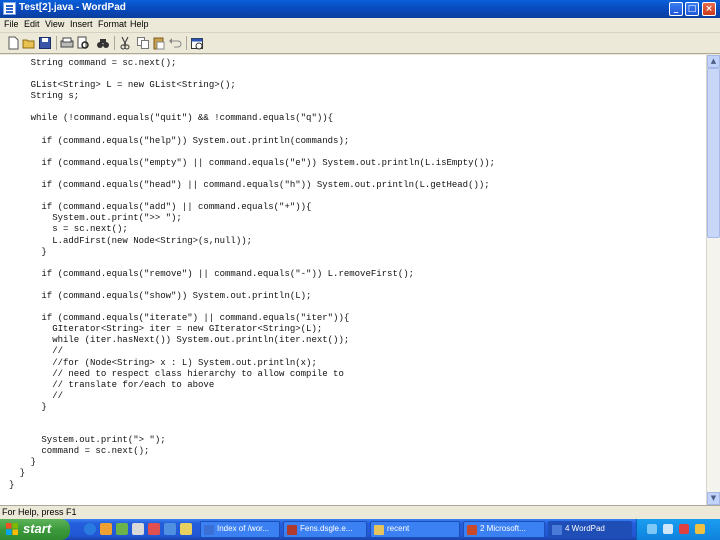  Describe the element at coordinates (415, 529) in the screenshot. I see `taskbar-button: recent` at that location.